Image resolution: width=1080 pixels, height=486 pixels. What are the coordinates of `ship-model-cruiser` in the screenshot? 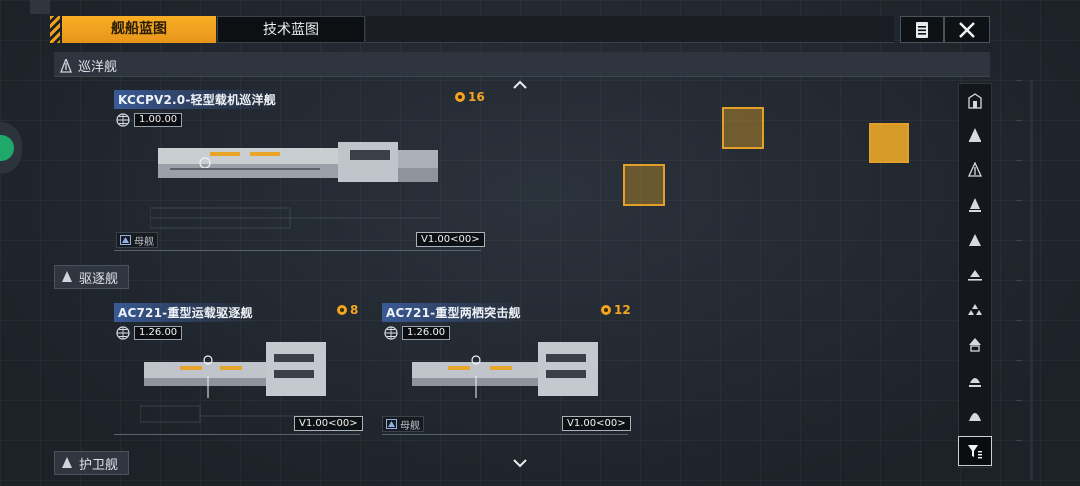 It's located at (300, 180).